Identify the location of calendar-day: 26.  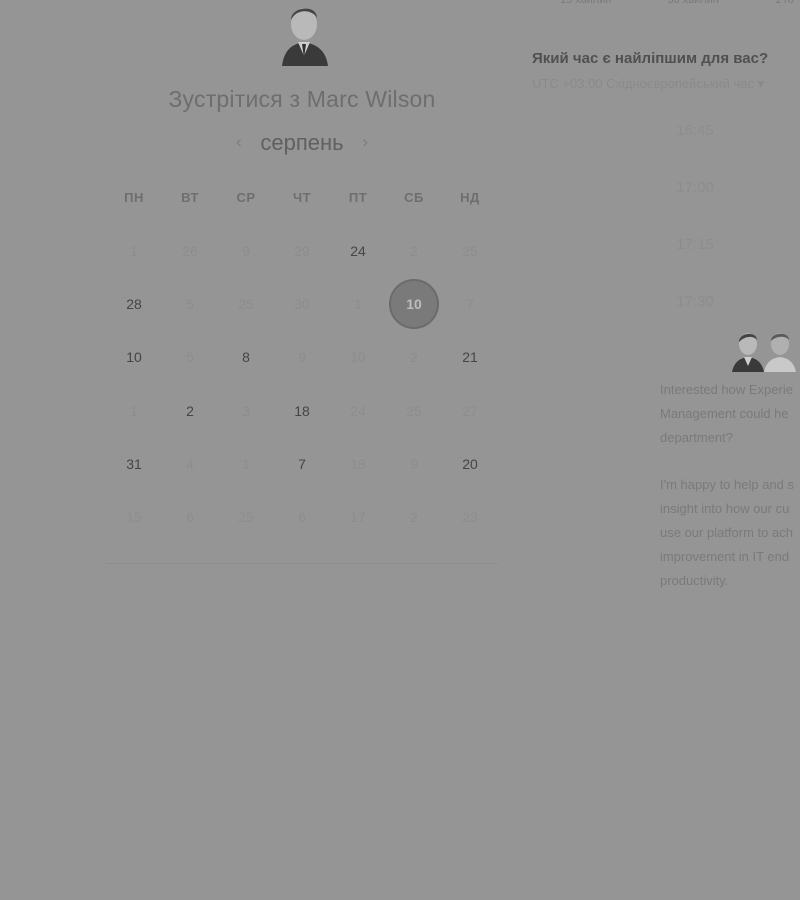
(190, 250).